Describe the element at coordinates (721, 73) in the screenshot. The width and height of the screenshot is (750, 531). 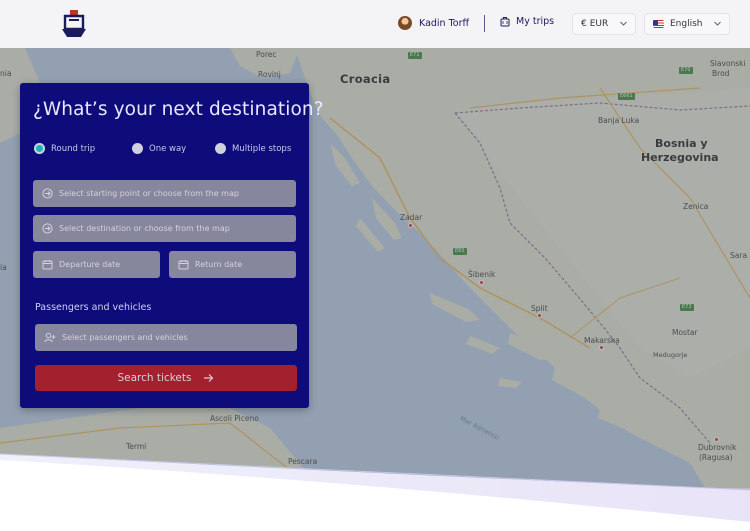
I see `map-label-city: Brod` at that location.